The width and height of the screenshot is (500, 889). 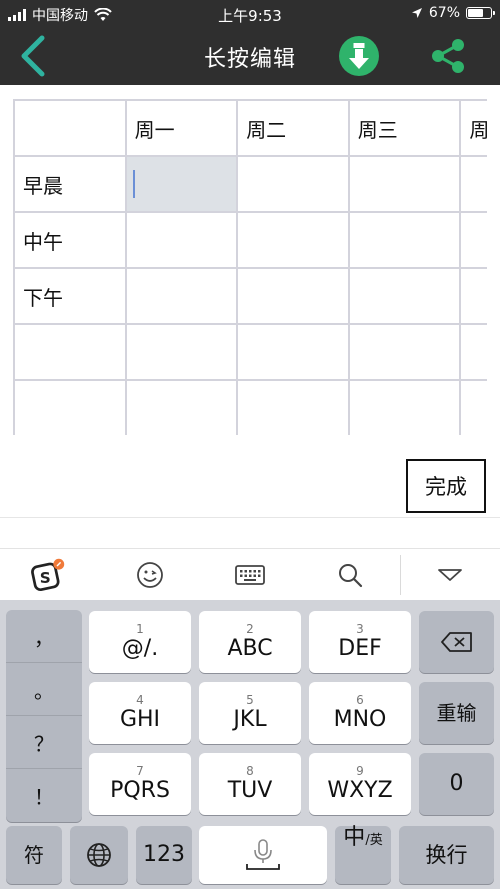 I want to click on key-8: 8 TUV, so click(x=250, y=784).